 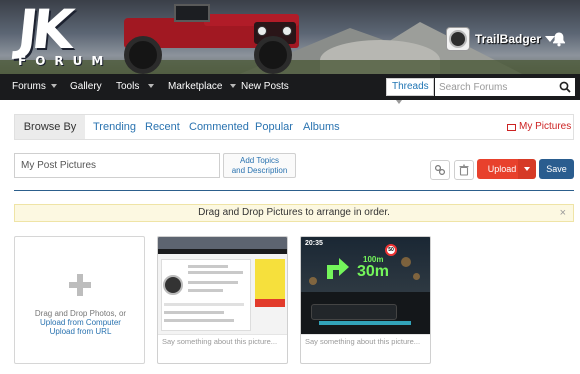 What do you see at coordinates (219, 127) in the screenshot?
I see `tab-commented: Commented` at bounding box center [219, 127].